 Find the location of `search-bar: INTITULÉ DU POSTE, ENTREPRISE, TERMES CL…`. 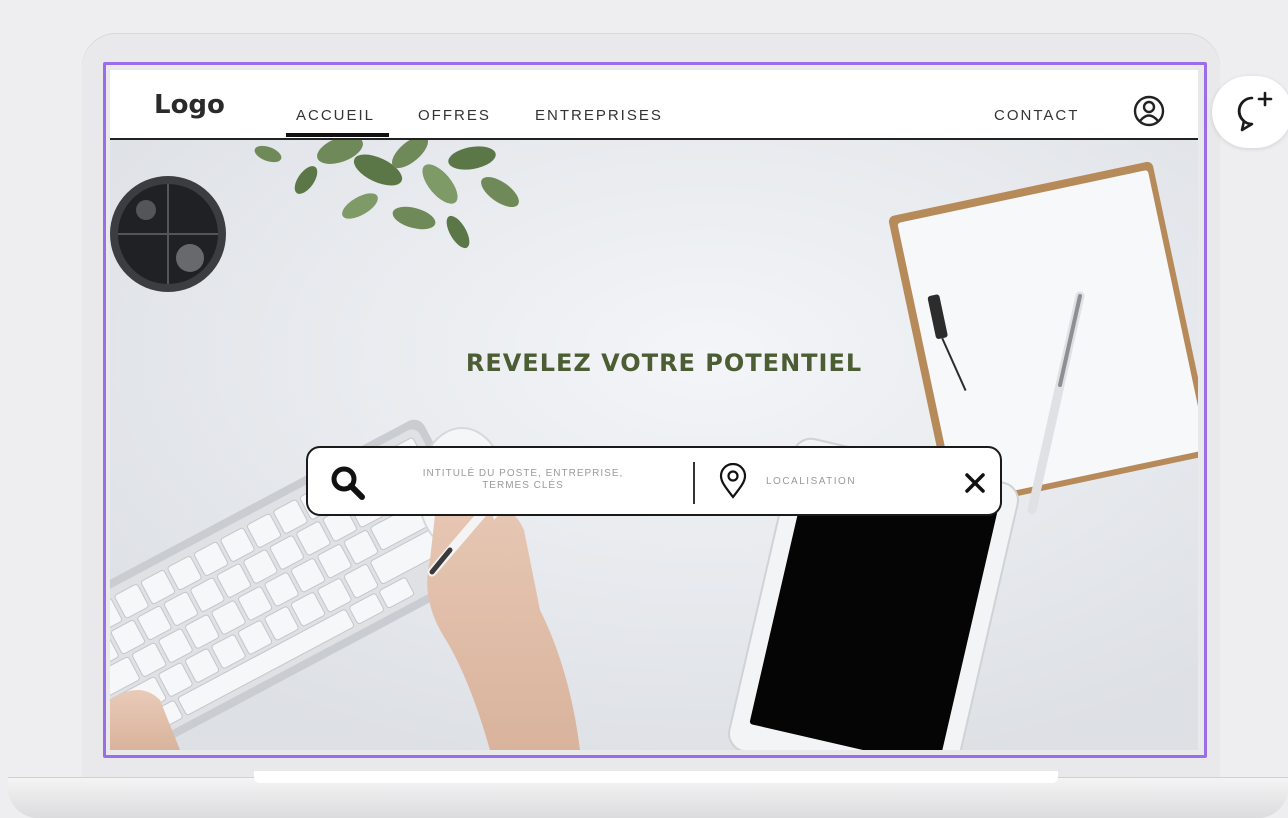

search-bar: INTITULÉ DU POSTE, ENTREPRISE, TERMES CL… is located at coordinates (654, 481).